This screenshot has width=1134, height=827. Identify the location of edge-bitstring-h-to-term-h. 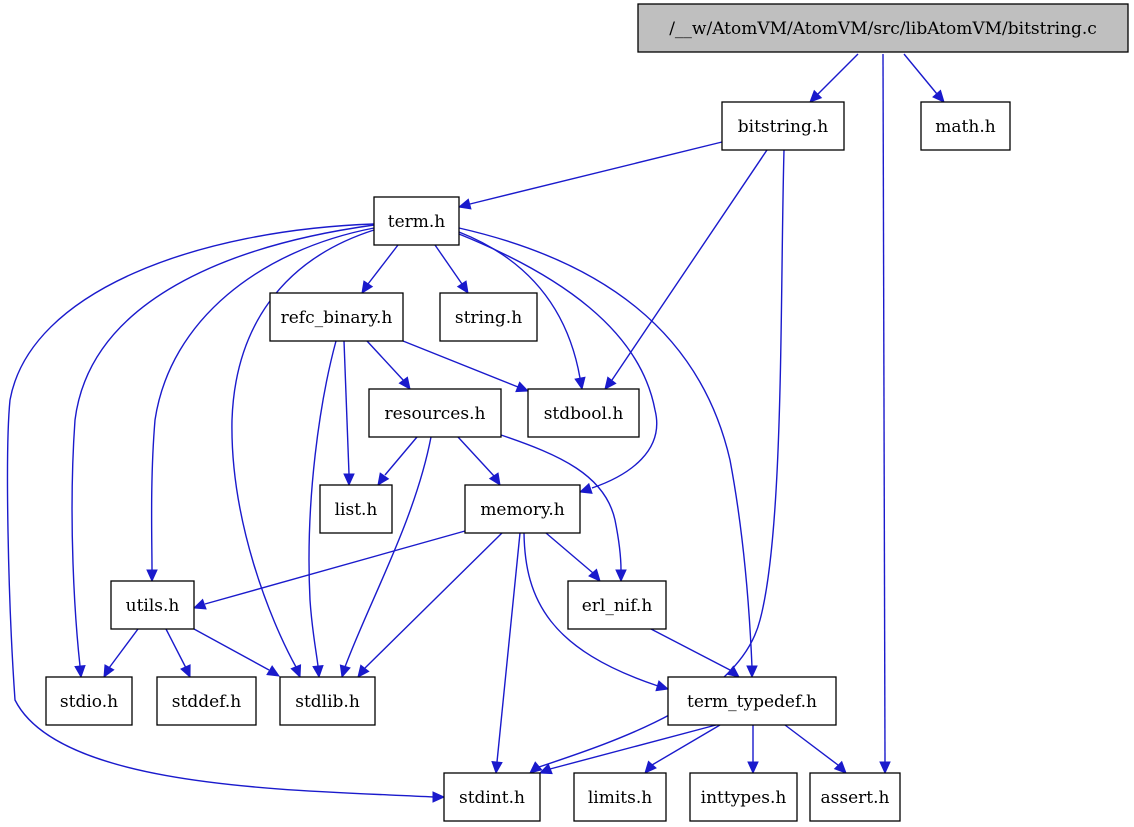
(590, 175).